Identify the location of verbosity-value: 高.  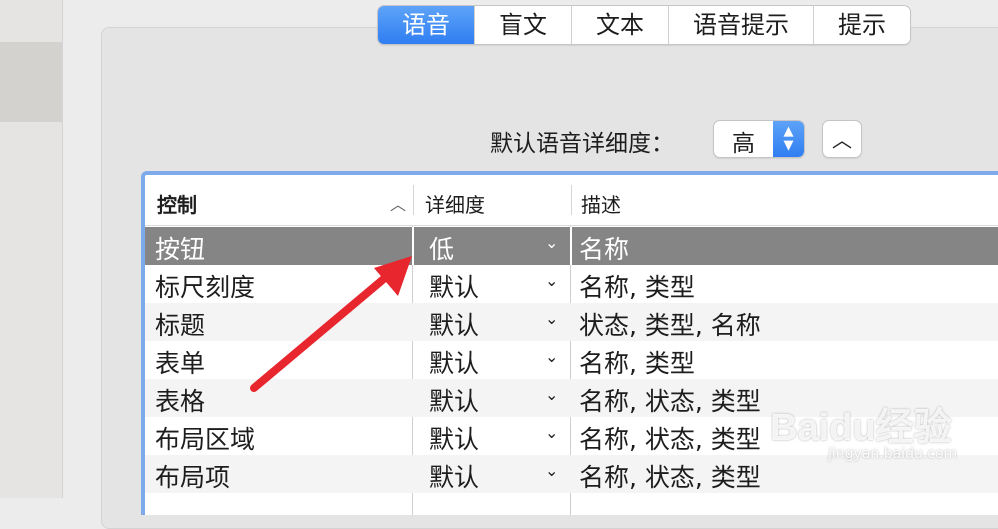
(743, 144).